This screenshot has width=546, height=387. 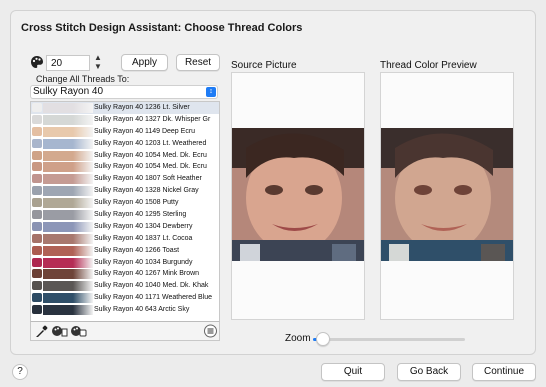 What do you see at coordinates (152, 119) in the screenshot?
I see `thread-label: Sulky Rayon 40 1327 Dk. Whisper Gr` at bounding box center [152, 119].